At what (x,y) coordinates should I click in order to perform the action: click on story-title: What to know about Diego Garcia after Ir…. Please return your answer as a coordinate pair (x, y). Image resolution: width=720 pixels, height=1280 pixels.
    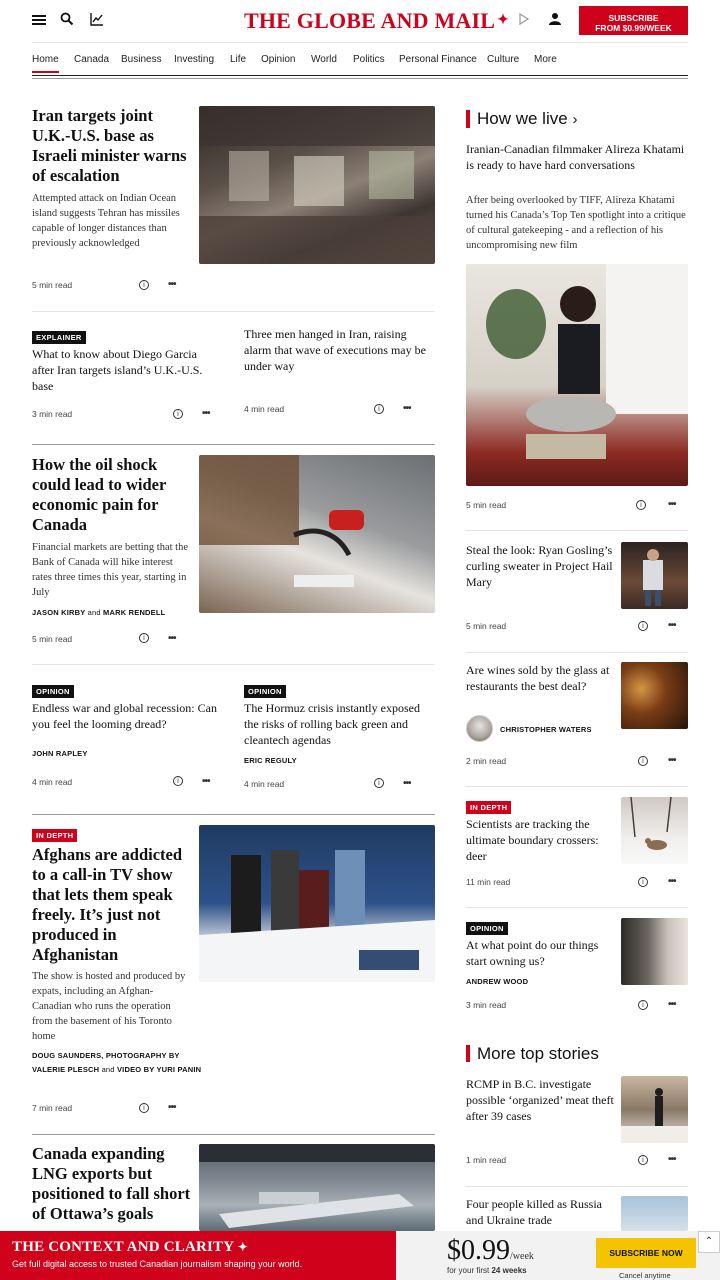
    Looking at the image, I should click on (123, 370).